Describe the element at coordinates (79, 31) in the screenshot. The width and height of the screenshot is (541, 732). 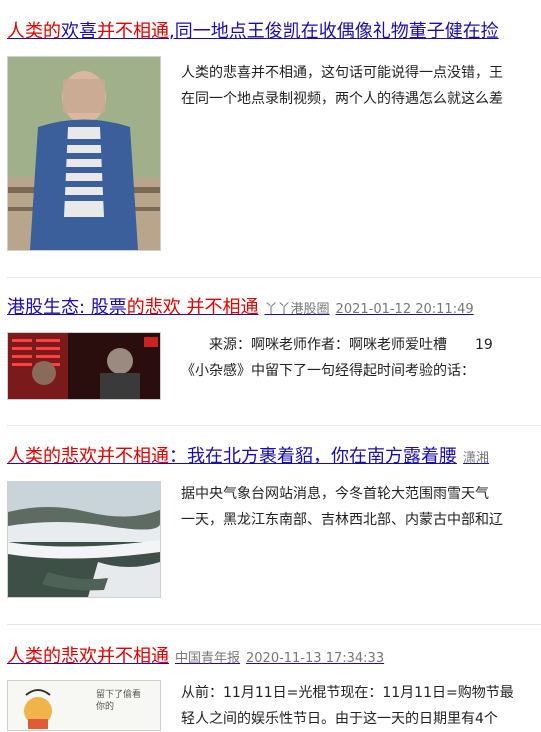
I see `title-text: 欢喜` at that location.